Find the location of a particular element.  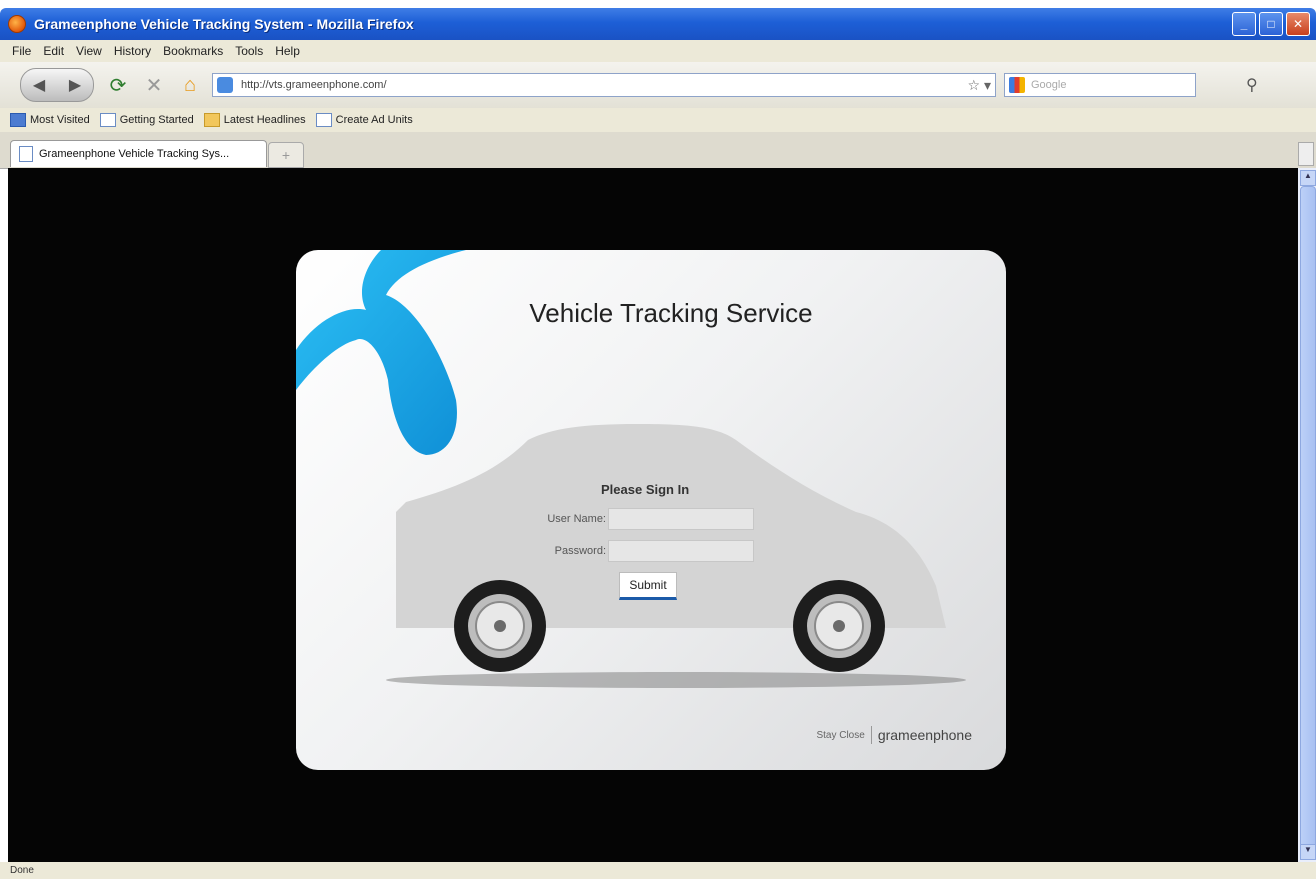

bookmark-getting-started: Getting Started is located at coordinates (146, 120).